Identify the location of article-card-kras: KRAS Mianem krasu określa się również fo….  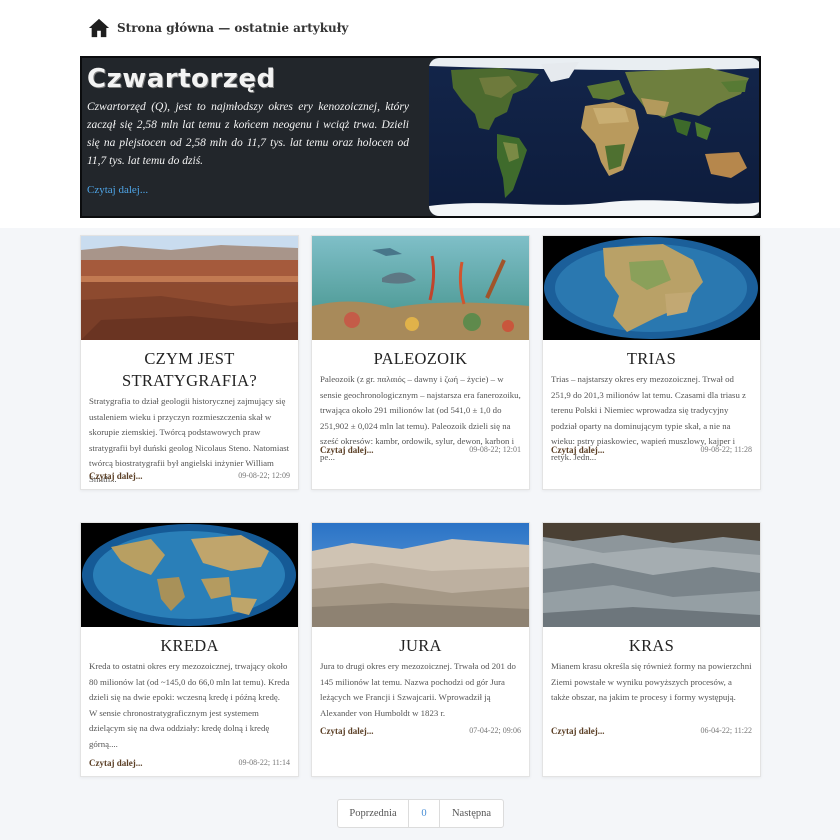
(651, 649).